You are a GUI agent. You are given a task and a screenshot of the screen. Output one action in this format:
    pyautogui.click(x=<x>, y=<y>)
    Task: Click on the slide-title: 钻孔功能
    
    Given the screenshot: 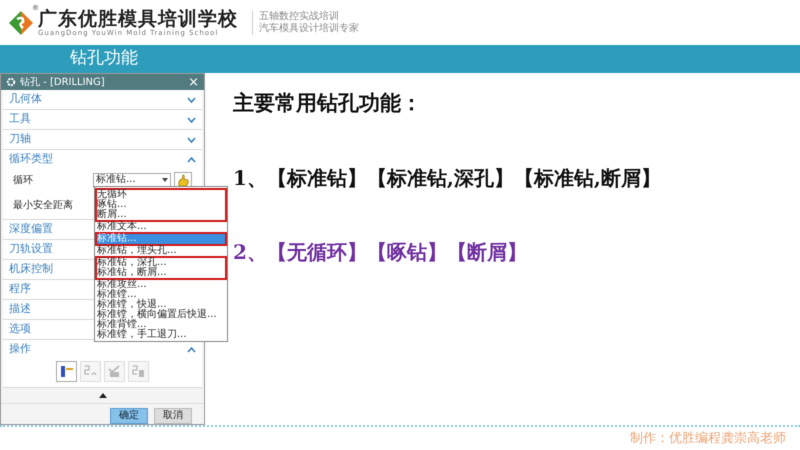 What is the action you would take?
    pyautogui.click(x=104, y=58)
    